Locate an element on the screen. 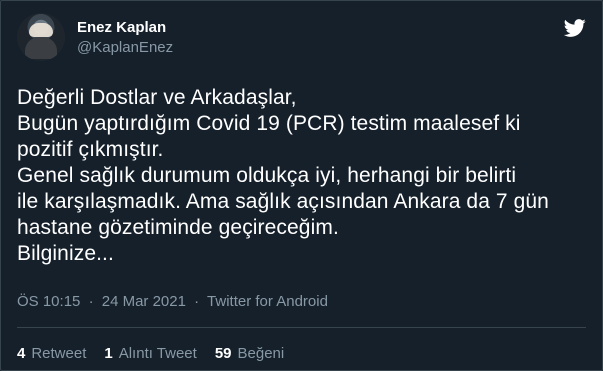 The image size is (603, 371). author-display-name: Enez Kaplan is located at coordinates (125, 28).